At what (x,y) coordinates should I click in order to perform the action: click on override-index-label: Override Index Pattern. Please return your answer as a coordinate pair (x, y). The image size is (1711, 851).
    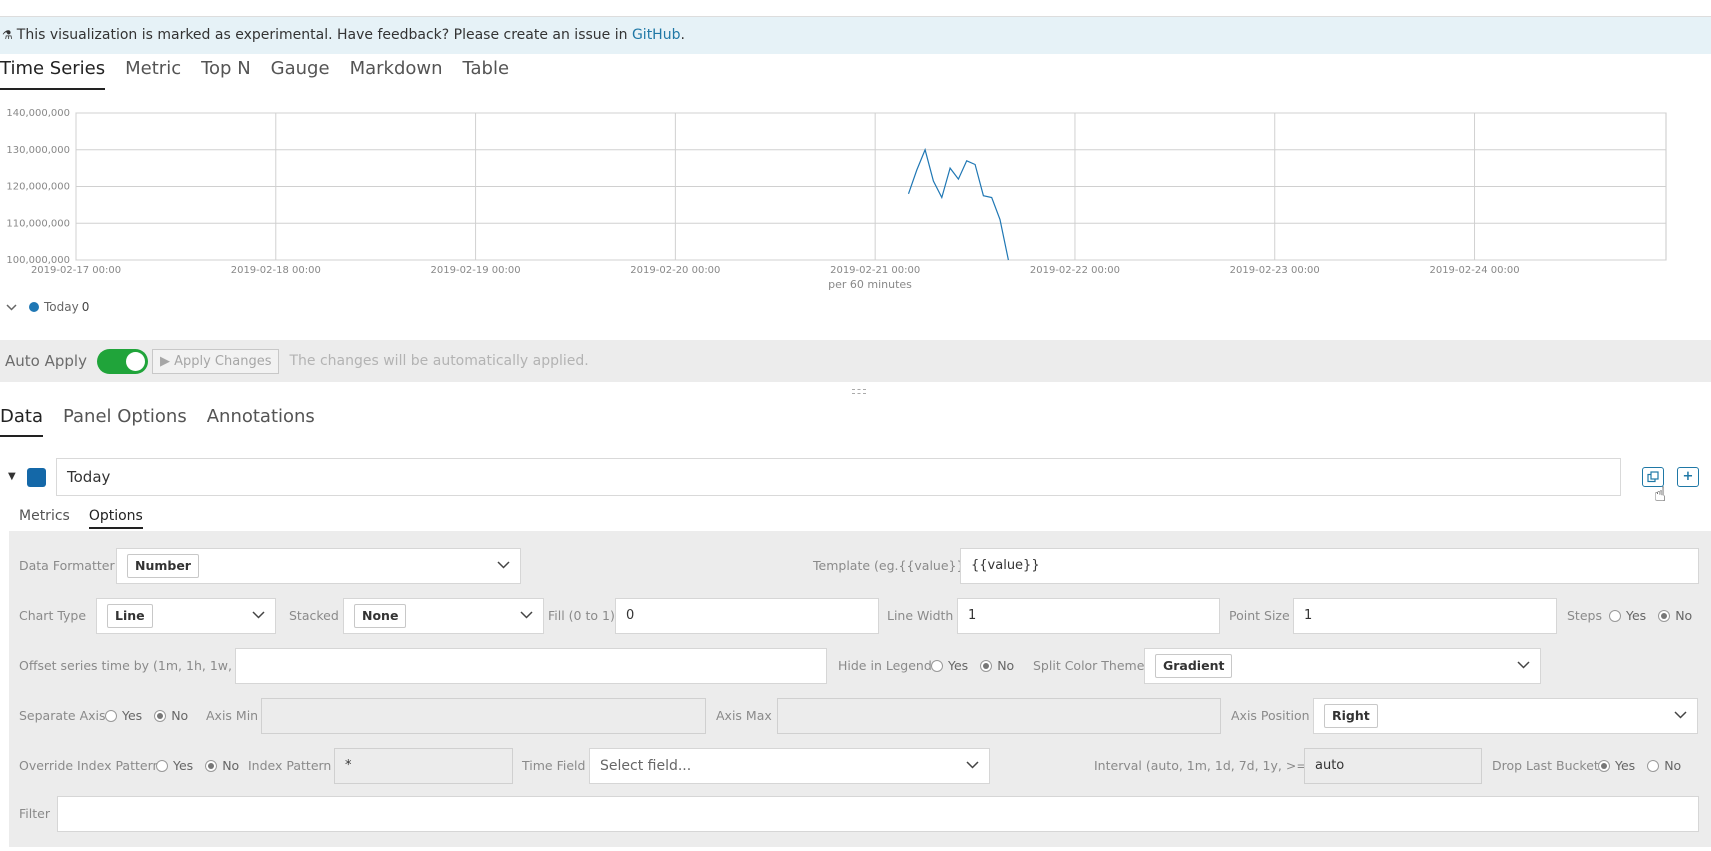
    Looking at the image, I should click on (90, 765).